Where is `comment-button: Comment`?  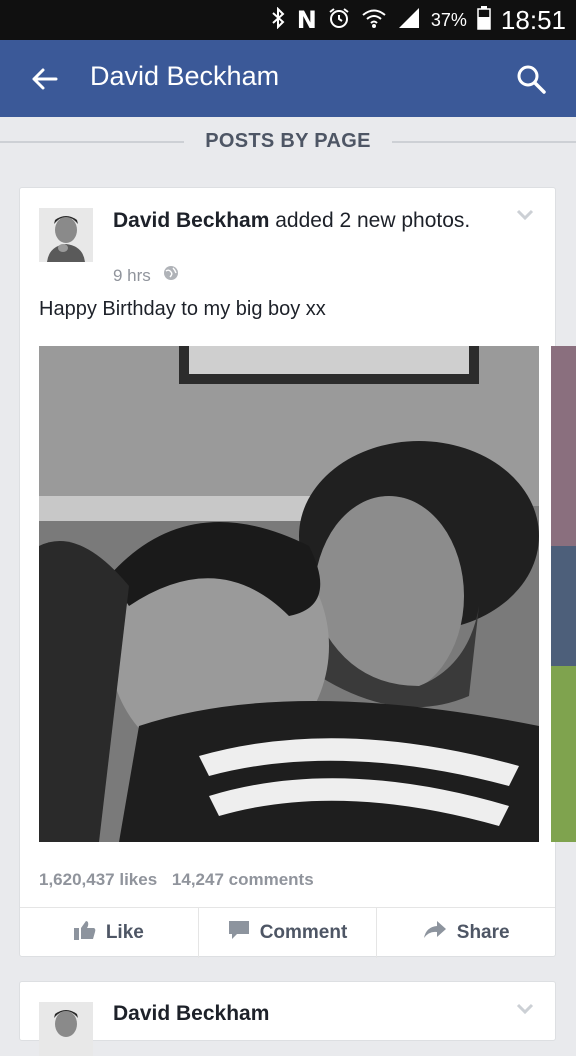
comment-button: Comment is located at coordinates (288, 933).